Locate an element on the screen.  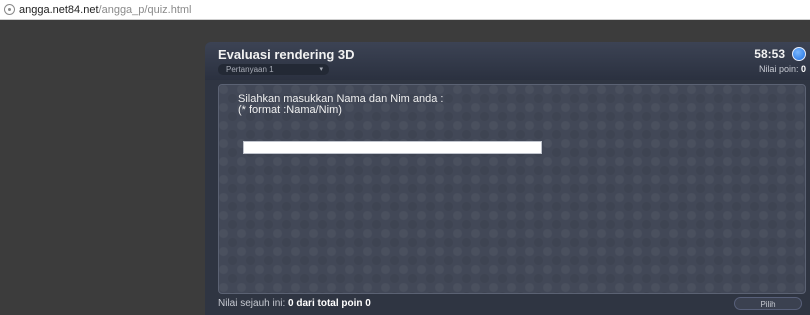
score-value: 0 is located at coordinates (803, 69).